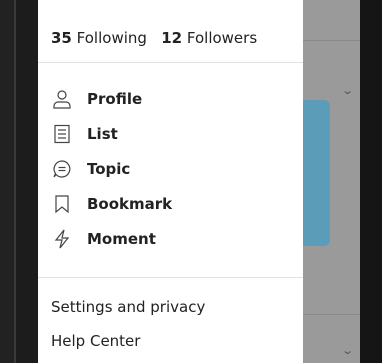 This screenshot has height=363, width=382. What do you see at coordinates (109, 169) in the screenshot?
I see `menu-item-label: Topic` at bounding box center [109, 169].